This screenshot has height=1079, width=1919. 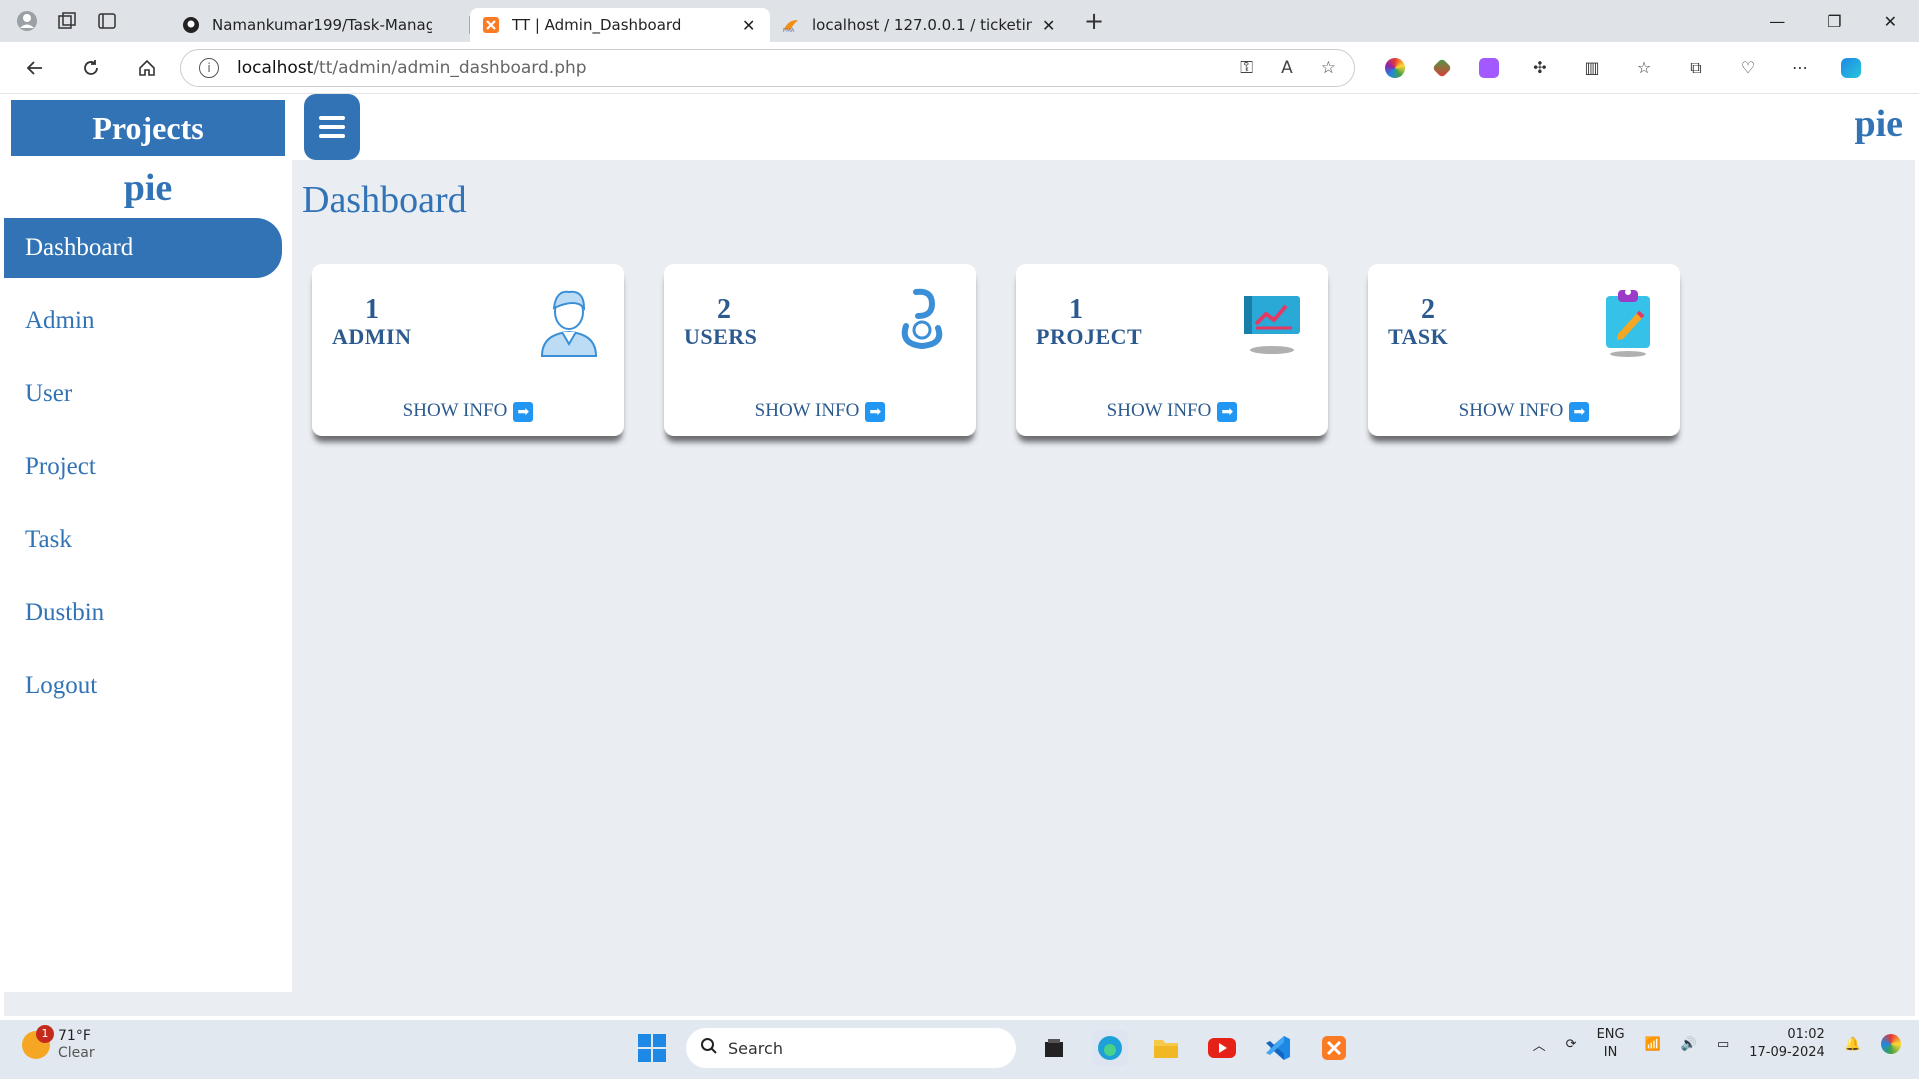 What do you see at coordinates (820, 350) in the screenshot?
I see `users-card: 2 USERS SHOW INFO ➡` at bounding box center [820, 350].